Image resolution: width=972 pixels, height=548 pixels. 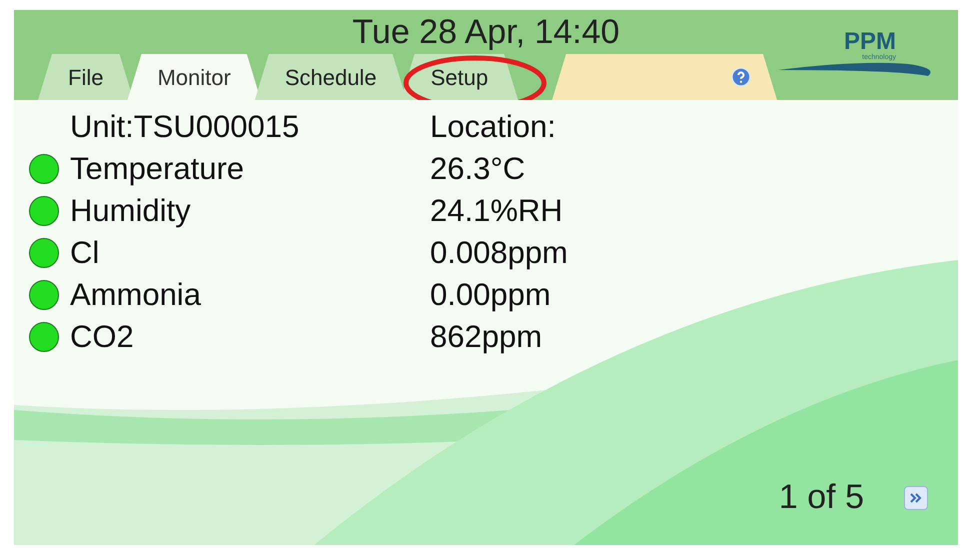 What do you see at coordinates (821, 497) in the screenshot?
I see `page-indicator: 1 of 5` at bounding box center [821, 497].